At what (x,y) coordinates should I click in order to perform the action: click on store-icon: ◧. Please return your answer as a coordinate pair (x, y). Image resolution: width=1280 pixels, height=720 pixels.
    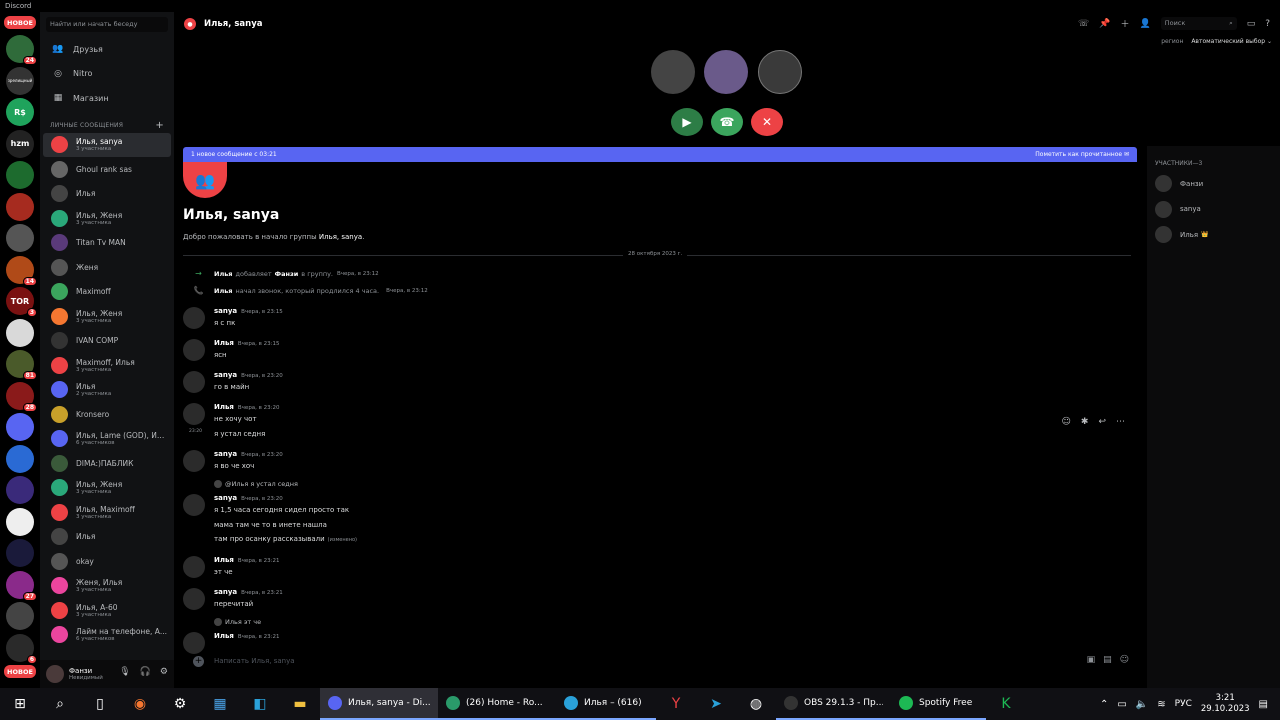
    Looking at the image, I should click on (260, 704).